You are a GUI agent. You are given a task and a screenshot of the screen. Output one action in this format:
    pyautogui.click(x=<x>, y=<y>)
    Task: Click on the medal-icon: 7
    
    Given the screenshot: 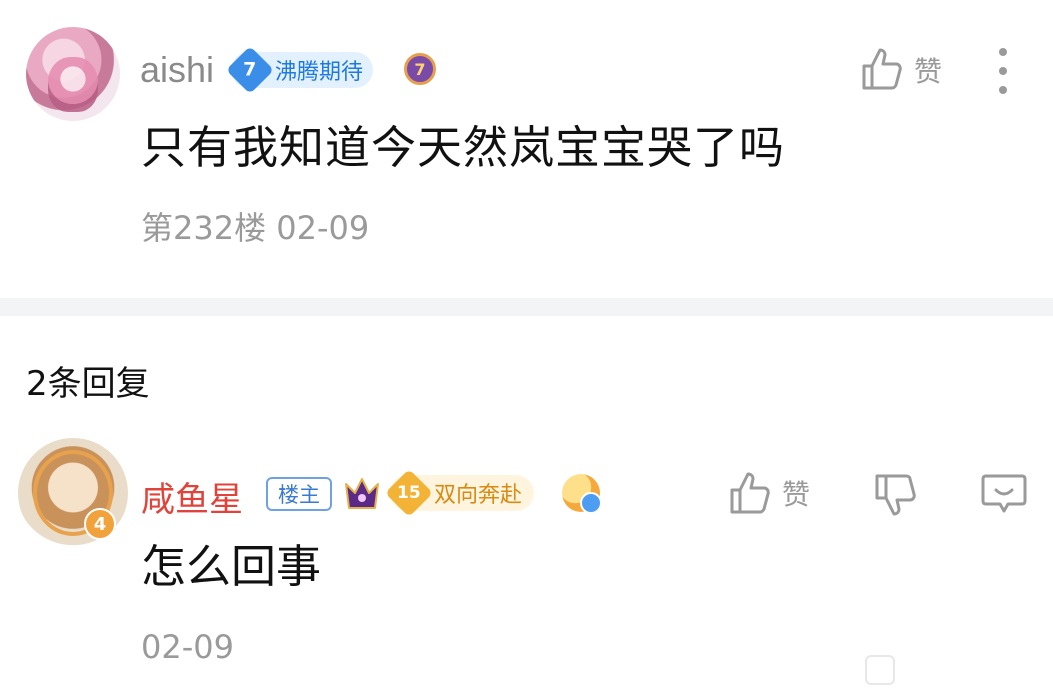 What is the action you would take?
    pyautogui.click(x=420, y=69)
    